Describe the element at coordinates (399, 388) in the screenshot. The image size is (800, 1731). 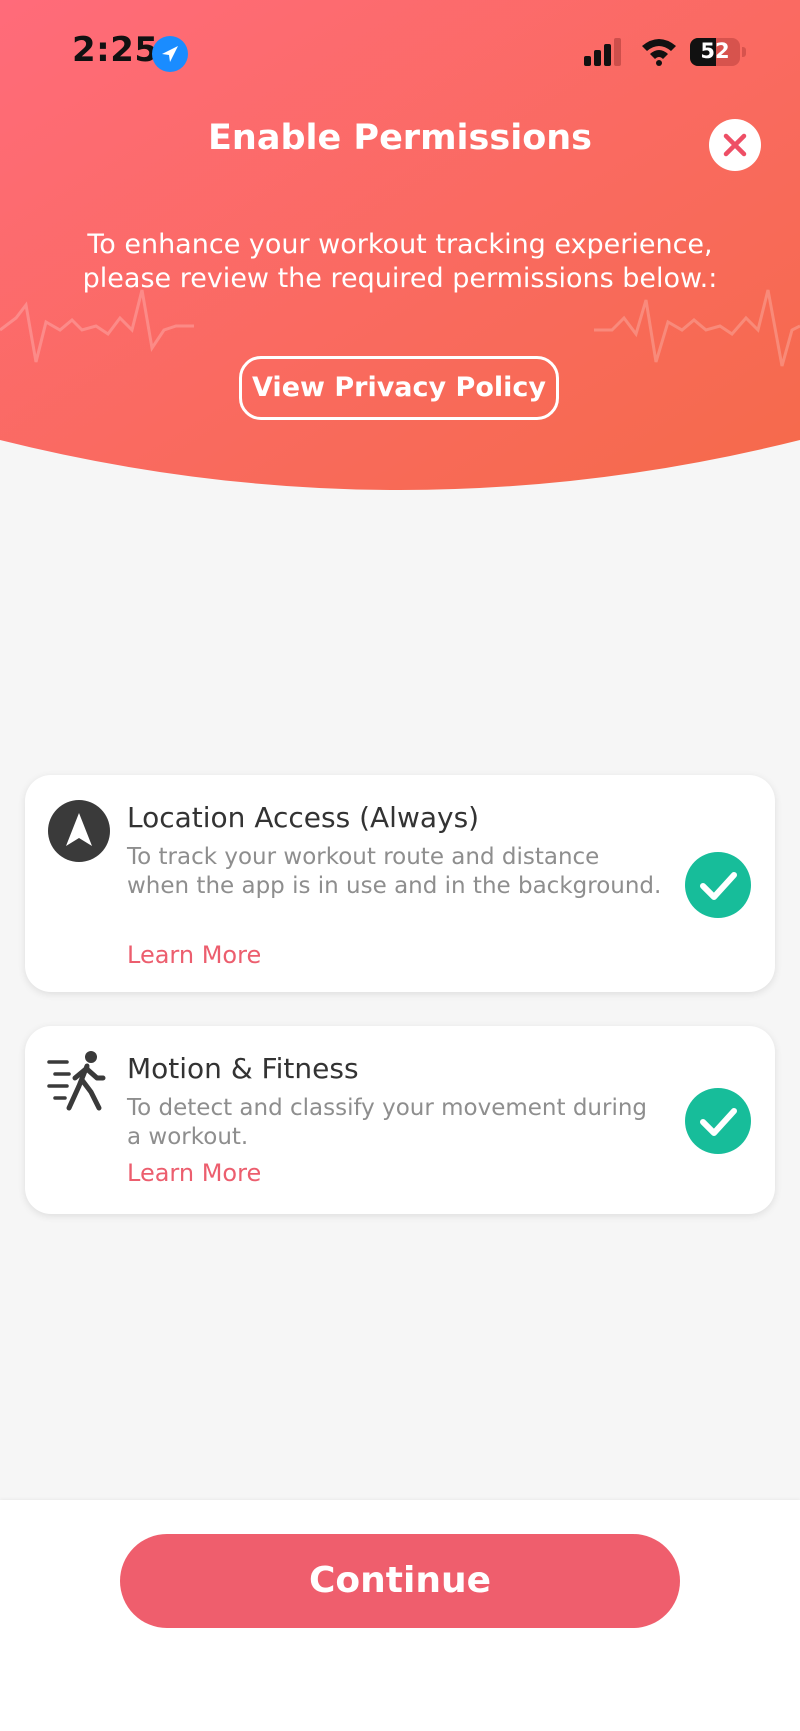
I see `view-privacy-policy-button: View Privacy Policy` at that location.